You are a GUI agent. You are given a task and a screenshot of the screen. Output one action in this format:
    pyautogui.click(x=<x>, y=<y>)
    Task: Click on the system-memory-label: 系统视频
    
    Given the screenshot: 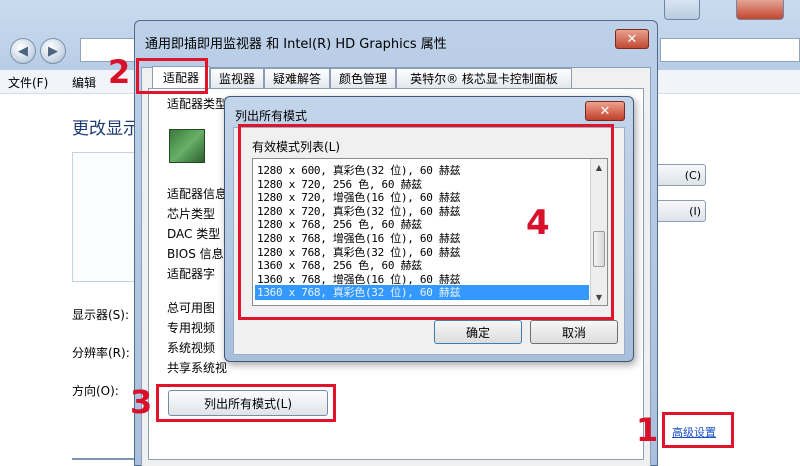 What is the action you would take?
    pyautogui.click(x=191, y=348)
    